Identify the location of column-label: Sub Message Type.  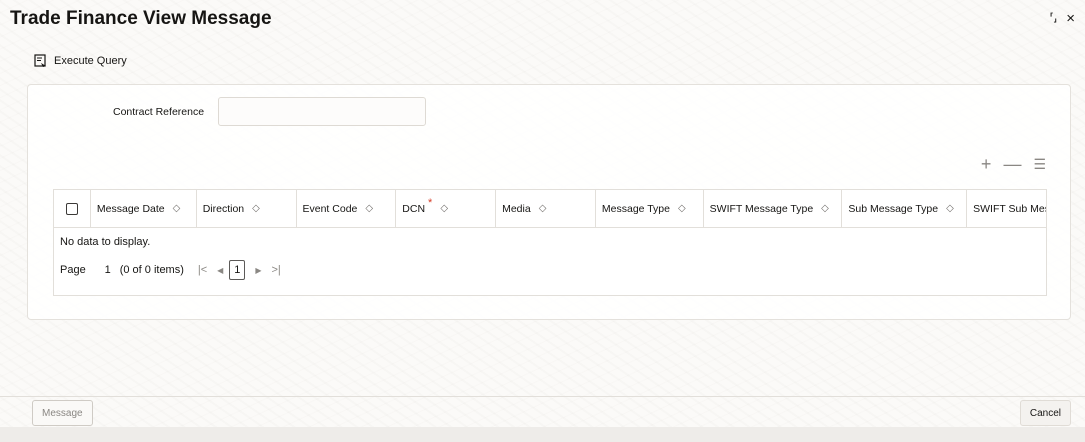
(893, 208).